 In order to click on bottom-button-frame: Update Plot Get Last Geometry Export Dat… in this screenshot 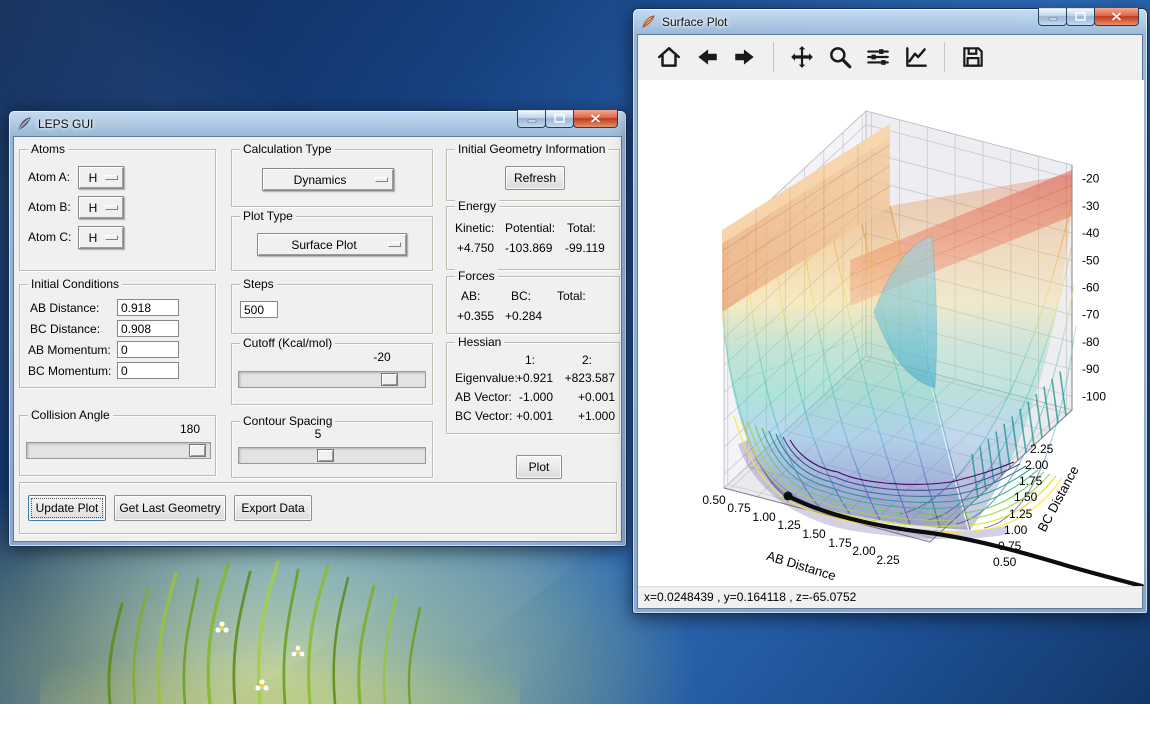, I will do `click(318, 508)`.